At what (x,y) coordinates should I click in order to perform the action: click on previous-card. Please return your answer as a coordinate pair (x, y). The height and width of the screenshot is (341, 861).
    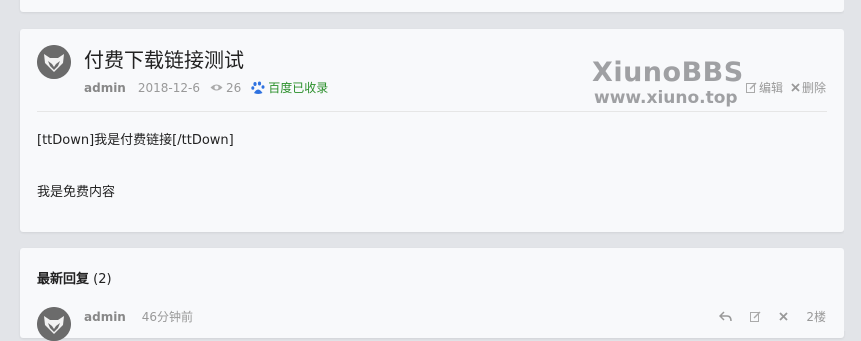
    Looking at the image, I should click on (432, 6).